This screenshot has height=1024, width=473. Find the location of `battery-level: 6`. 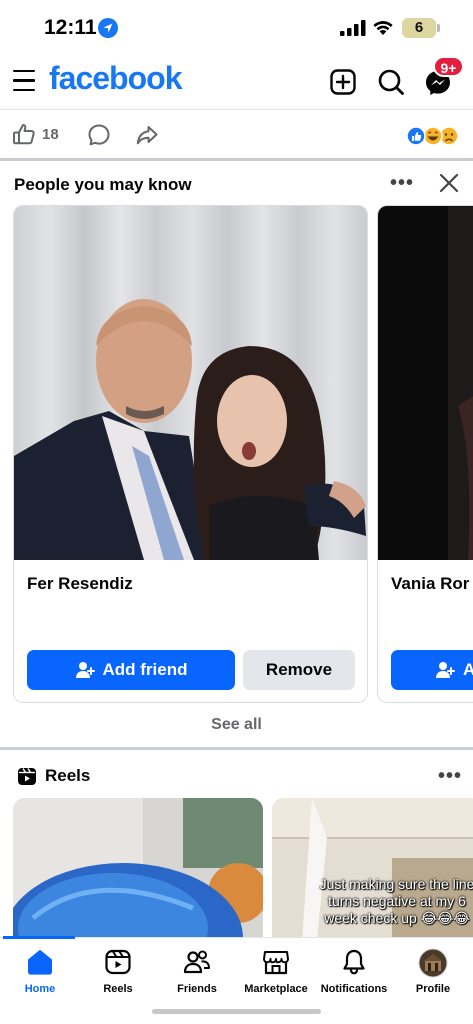

battery-level: 6 is located at coordinates (419, 27).